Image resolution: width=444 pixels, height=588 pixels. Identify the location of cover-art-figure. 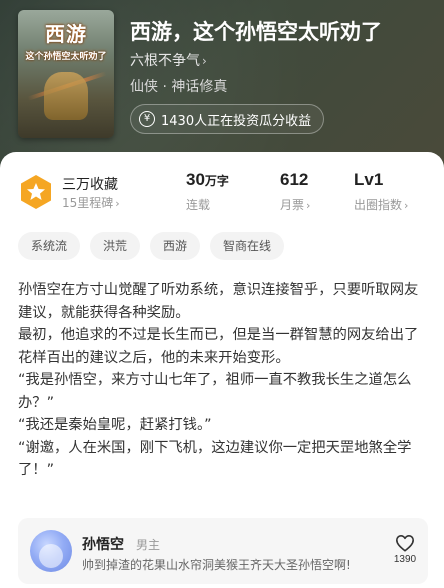
(66, 96).